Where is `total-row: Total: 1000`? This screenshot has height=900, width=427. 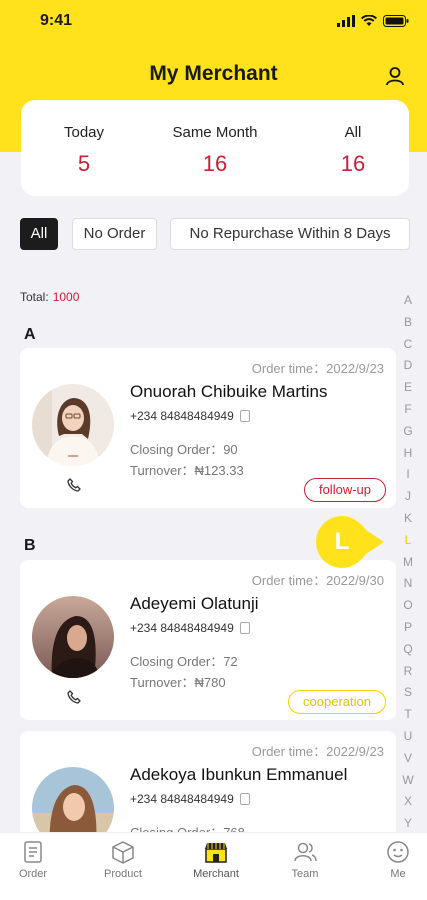
total-row: Total: 1000 is located at coordinates (49, 297).